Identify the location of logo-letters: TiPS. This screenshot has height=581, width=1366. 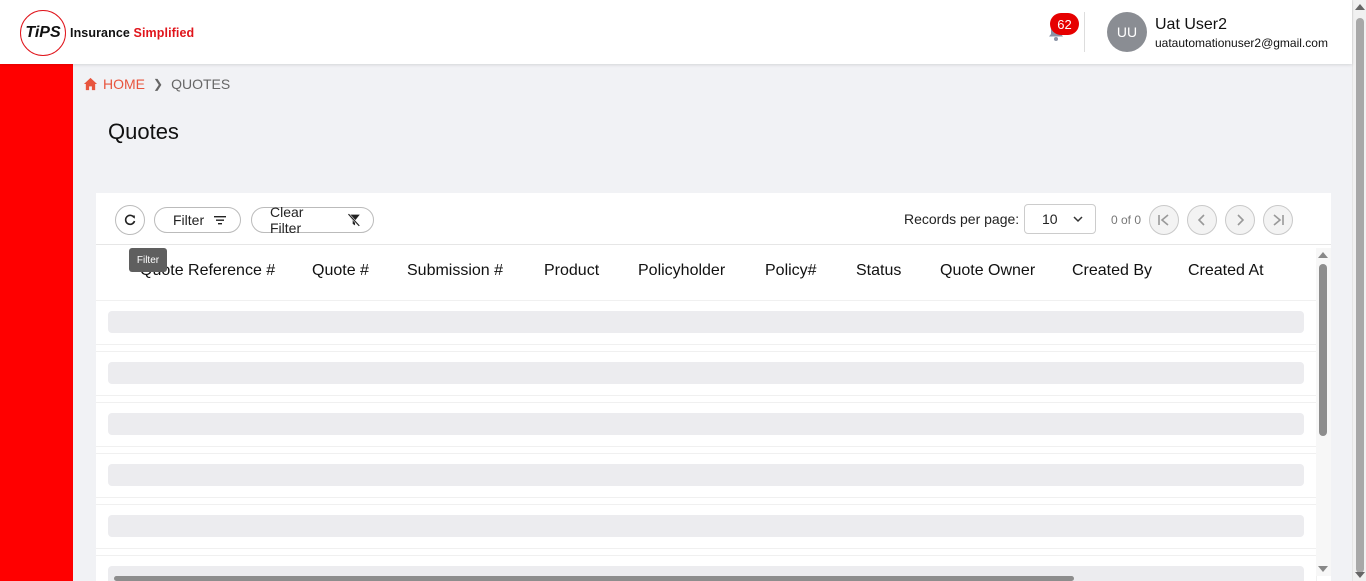
(43, 32).